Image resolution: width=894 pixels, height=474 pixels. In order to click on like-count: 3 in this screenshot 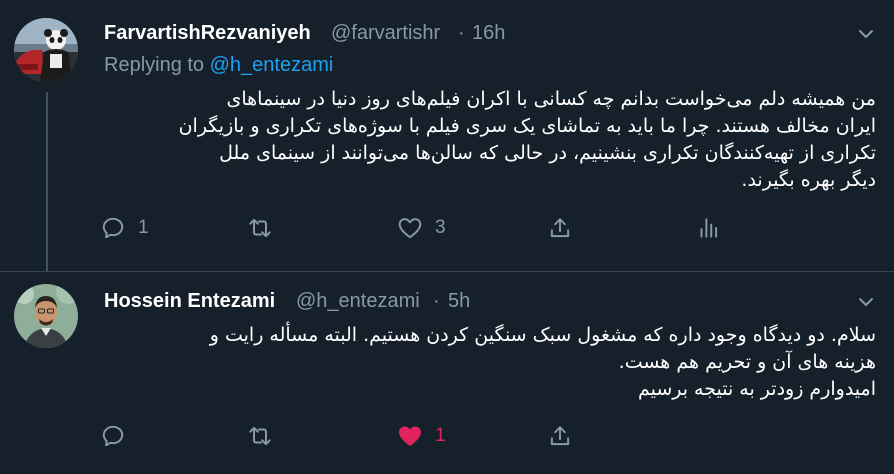, I will do `click(440, 227)`.